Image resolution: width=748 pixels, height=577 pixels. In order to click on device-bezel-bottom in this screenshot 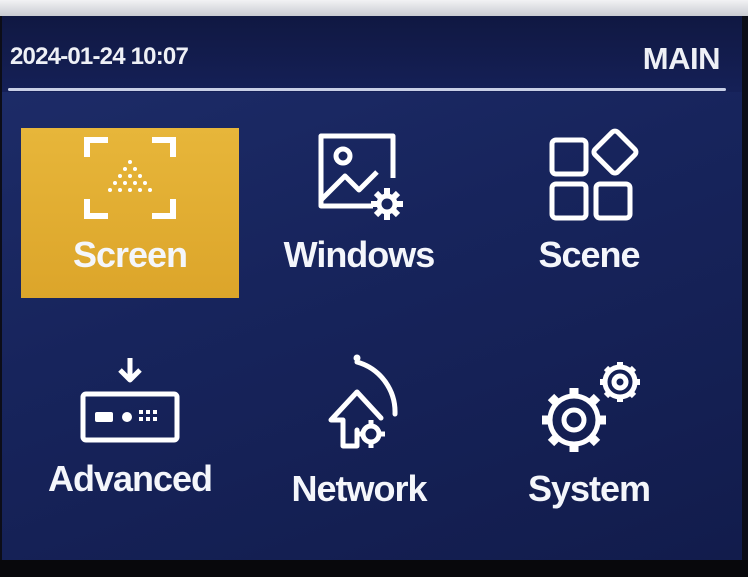, I will do `click(374, 568)`.